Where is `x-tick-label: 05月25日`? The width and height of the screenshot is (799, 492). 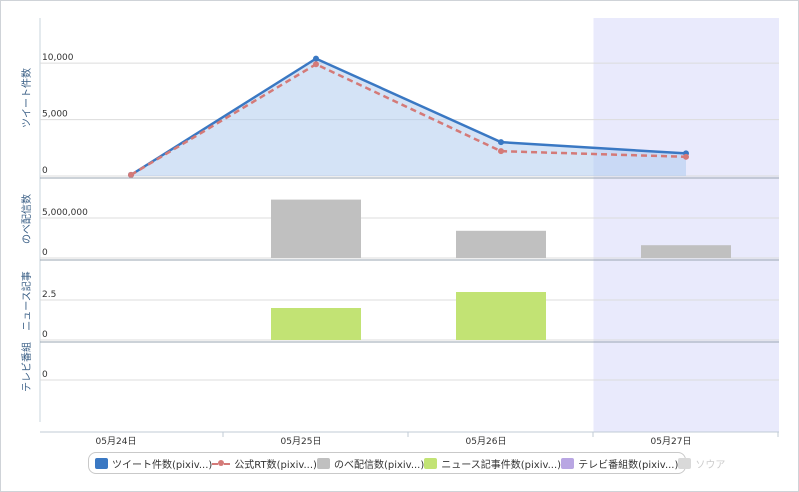
x-tick-label: 05月25日 is located at coordinates (301, 441).